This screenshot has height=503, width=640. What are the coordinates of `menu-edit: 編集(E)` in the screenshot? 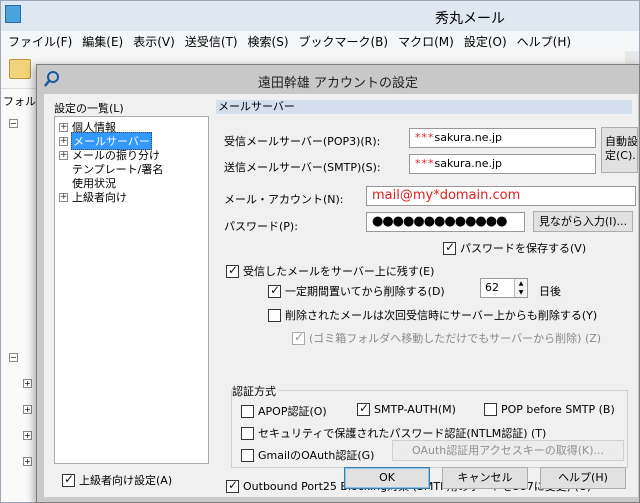 It's located at (103, 41).